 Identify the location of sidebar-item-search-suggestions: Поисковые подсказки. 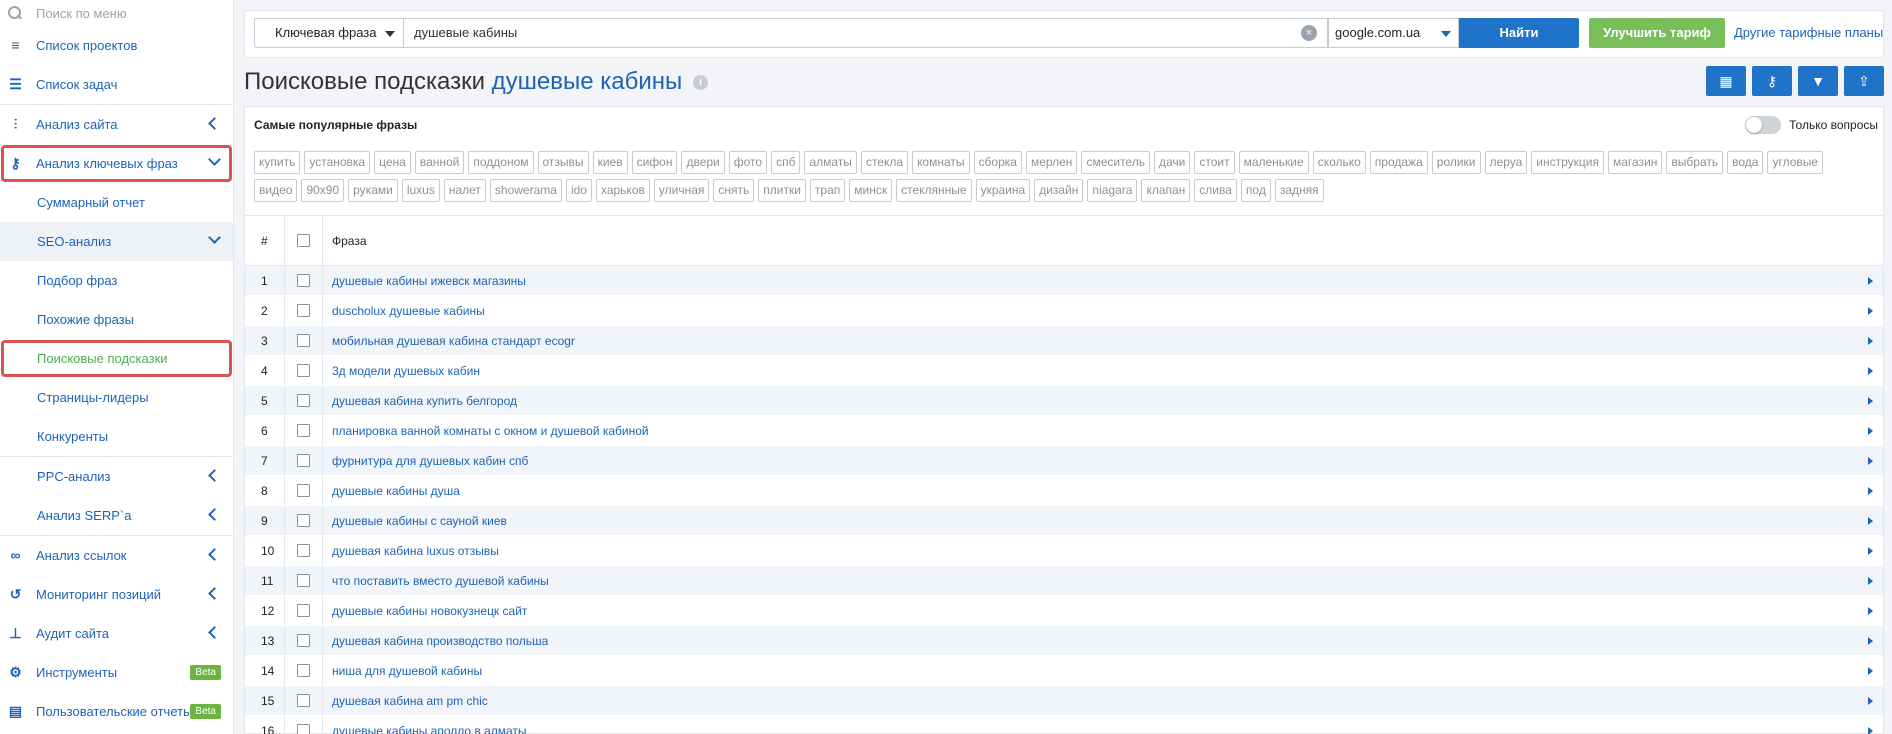
(116, 358).